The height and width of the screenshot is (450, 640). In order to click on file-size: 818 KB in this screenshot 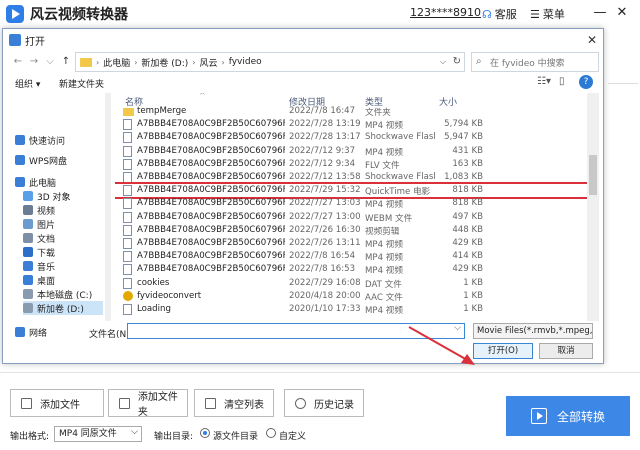, I will do `click(467, 203)`.